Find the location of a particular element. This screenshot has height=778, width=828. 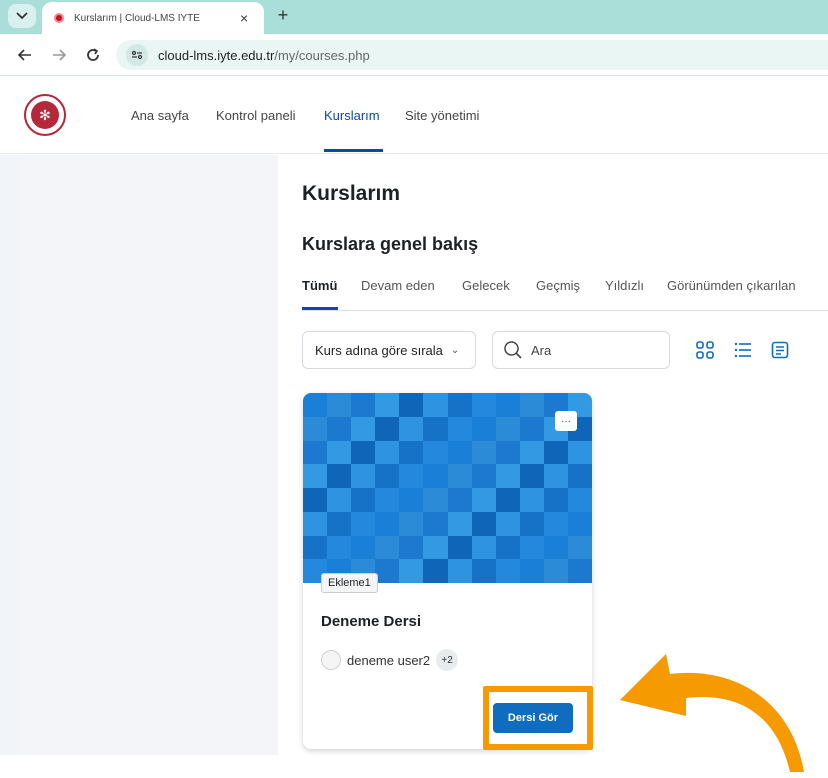

new-tab-button: + is located at coordinates (283, 15).